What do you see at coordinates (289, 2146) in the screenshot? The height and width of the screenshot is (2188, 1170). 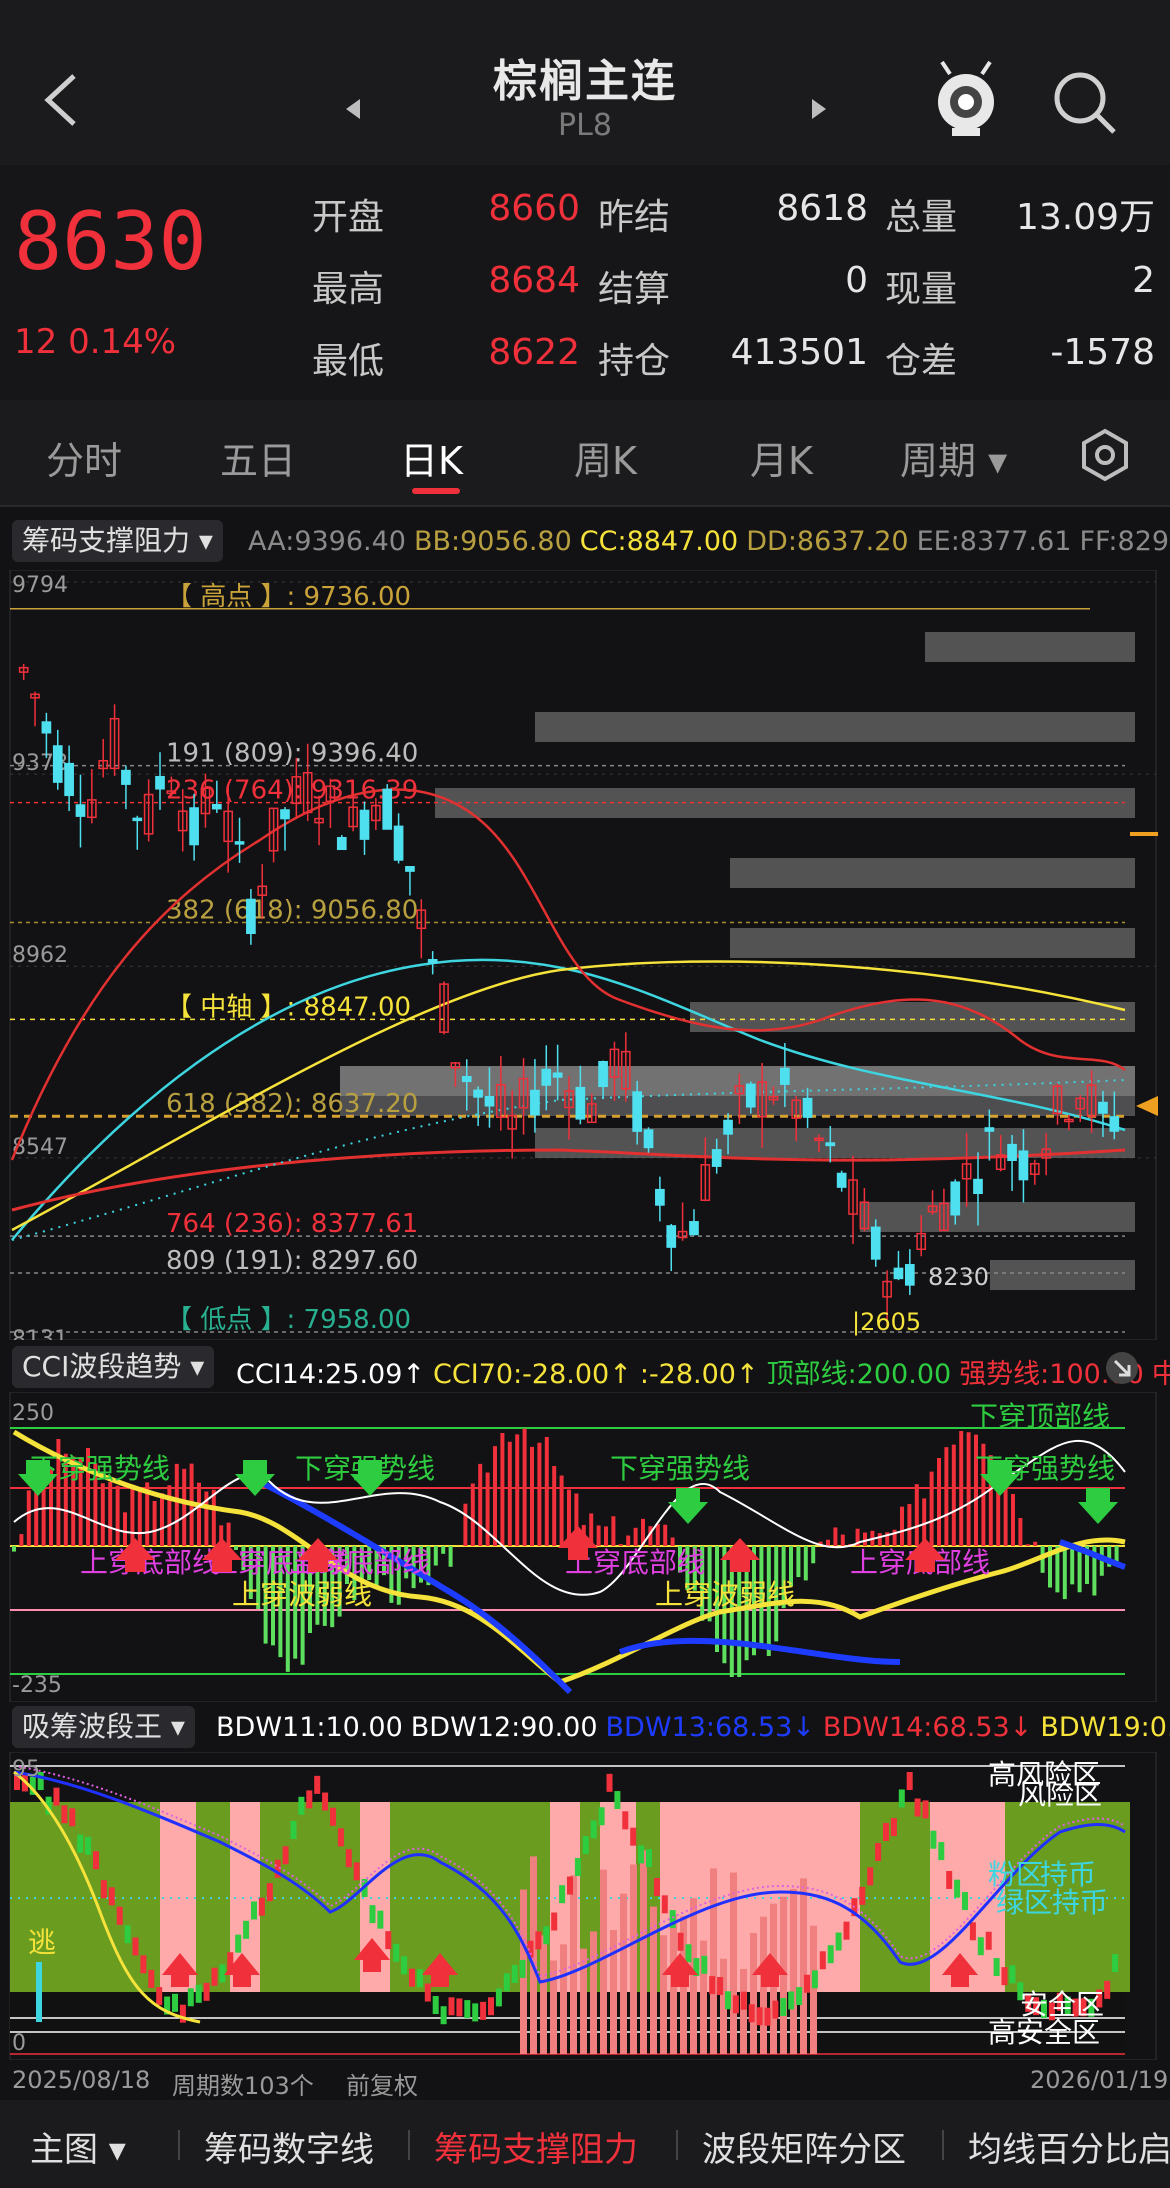 I see `bottom-item-1: 筹码数字线` at bounding box center [289, 2146].